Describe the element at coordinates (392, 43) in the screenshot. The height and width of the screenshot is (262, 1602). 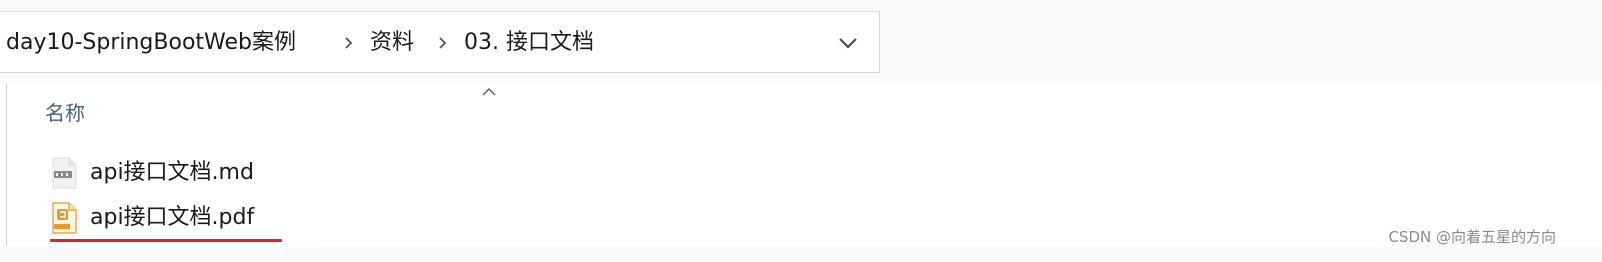
I see `breadcrumb-item-ziliao: 资料` at that location.